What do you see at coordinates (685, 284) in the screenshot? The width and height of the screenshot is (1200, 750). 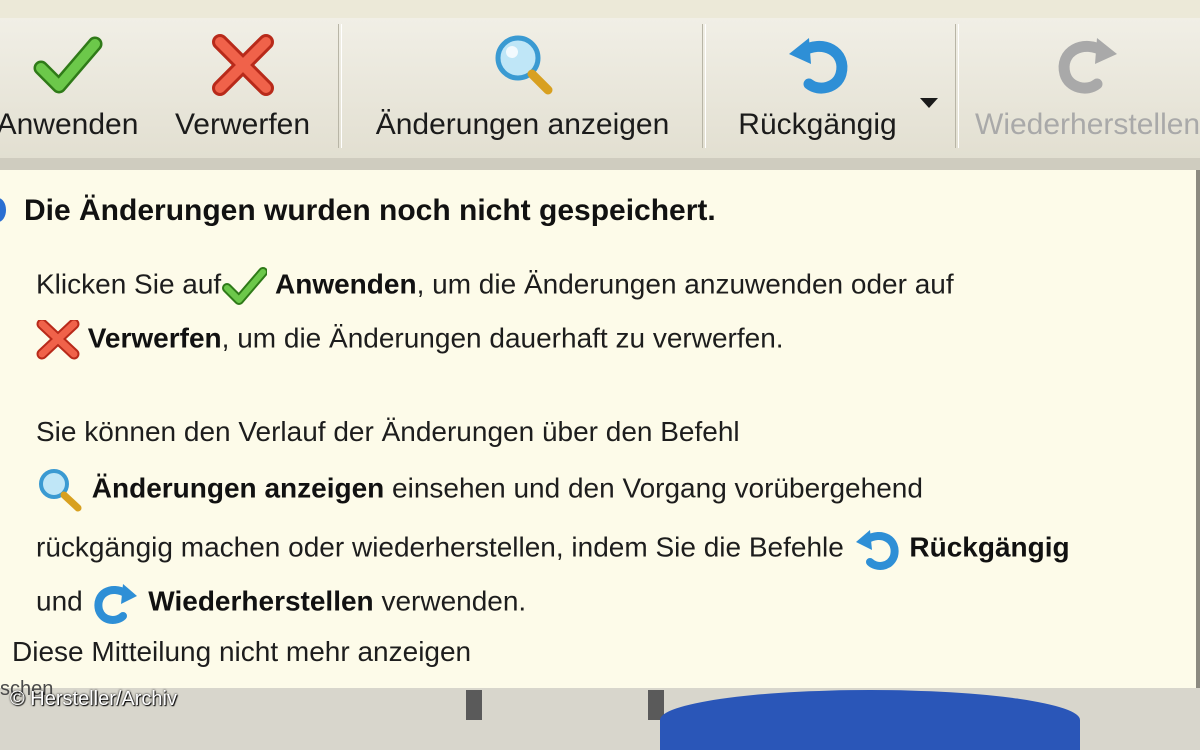 I see `text: , um die Änderungen anzuwenden oder auf` at bounding box center [685, 284].